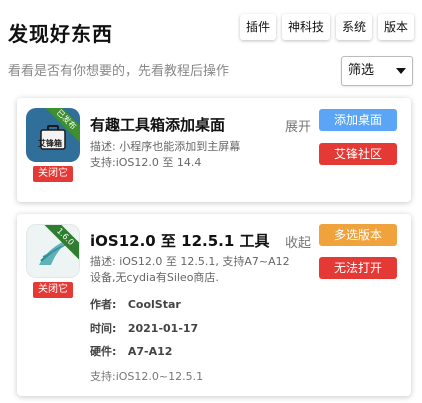  I want to click on tag-tech: 神科技, so click(305, 27).